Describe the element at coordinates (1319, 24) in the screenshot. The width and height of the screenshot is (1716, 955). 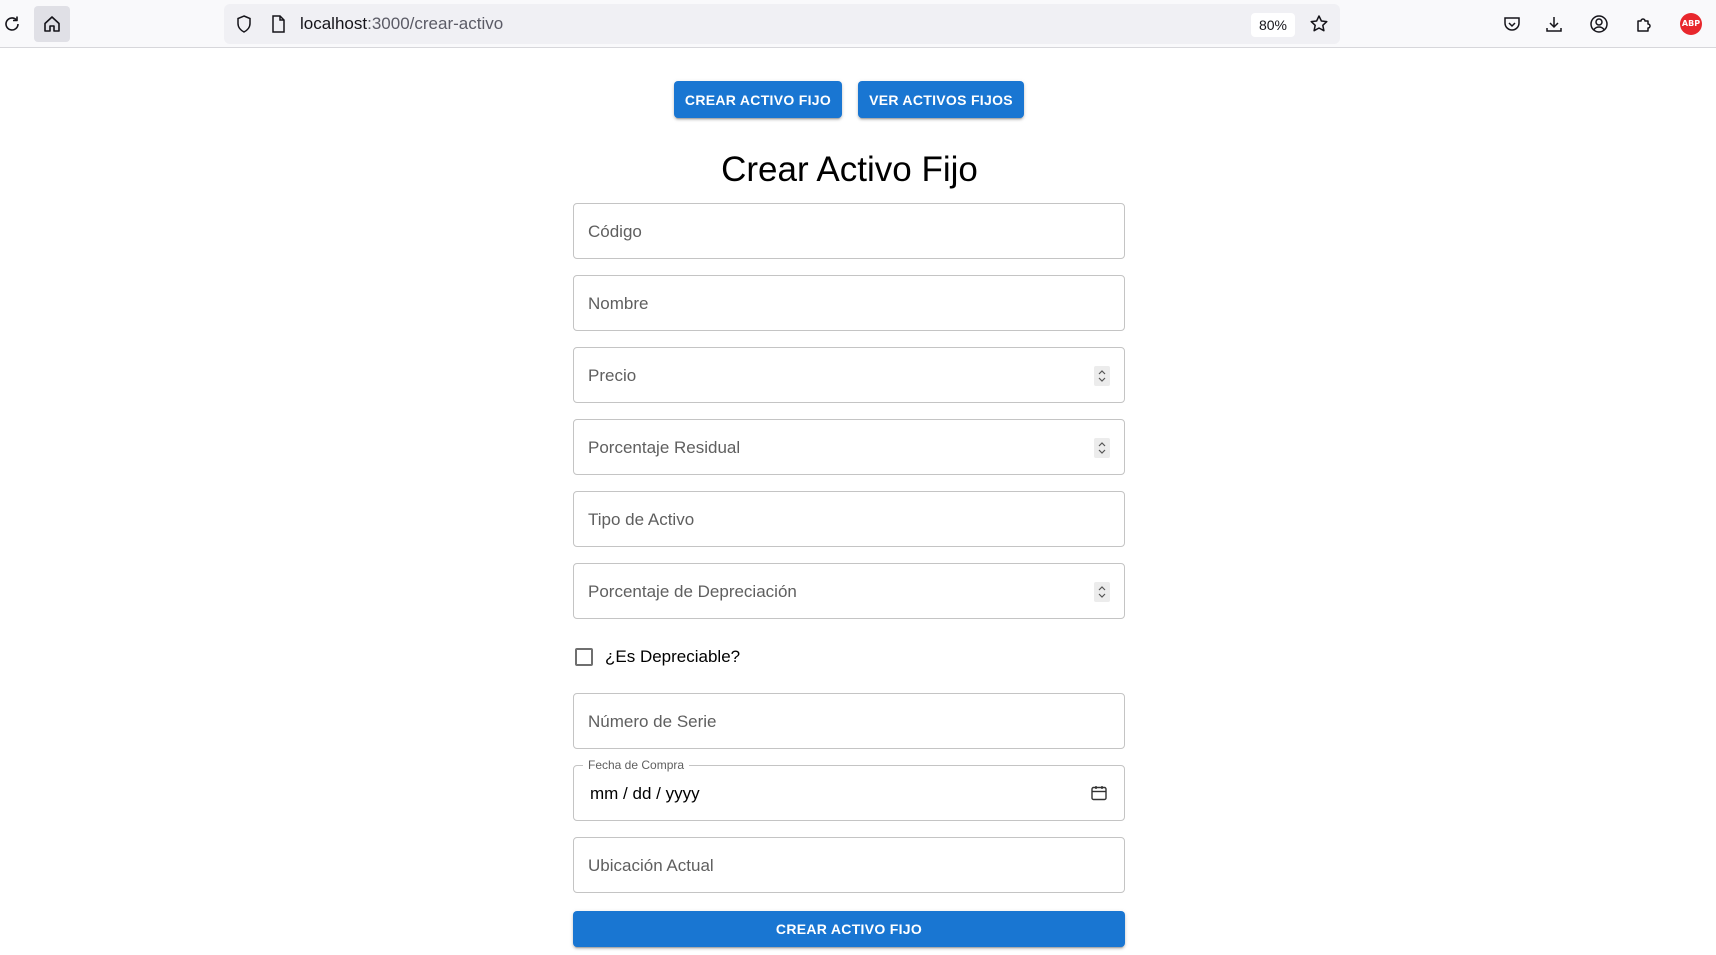
I see `bookmark-star-icon` at that location.